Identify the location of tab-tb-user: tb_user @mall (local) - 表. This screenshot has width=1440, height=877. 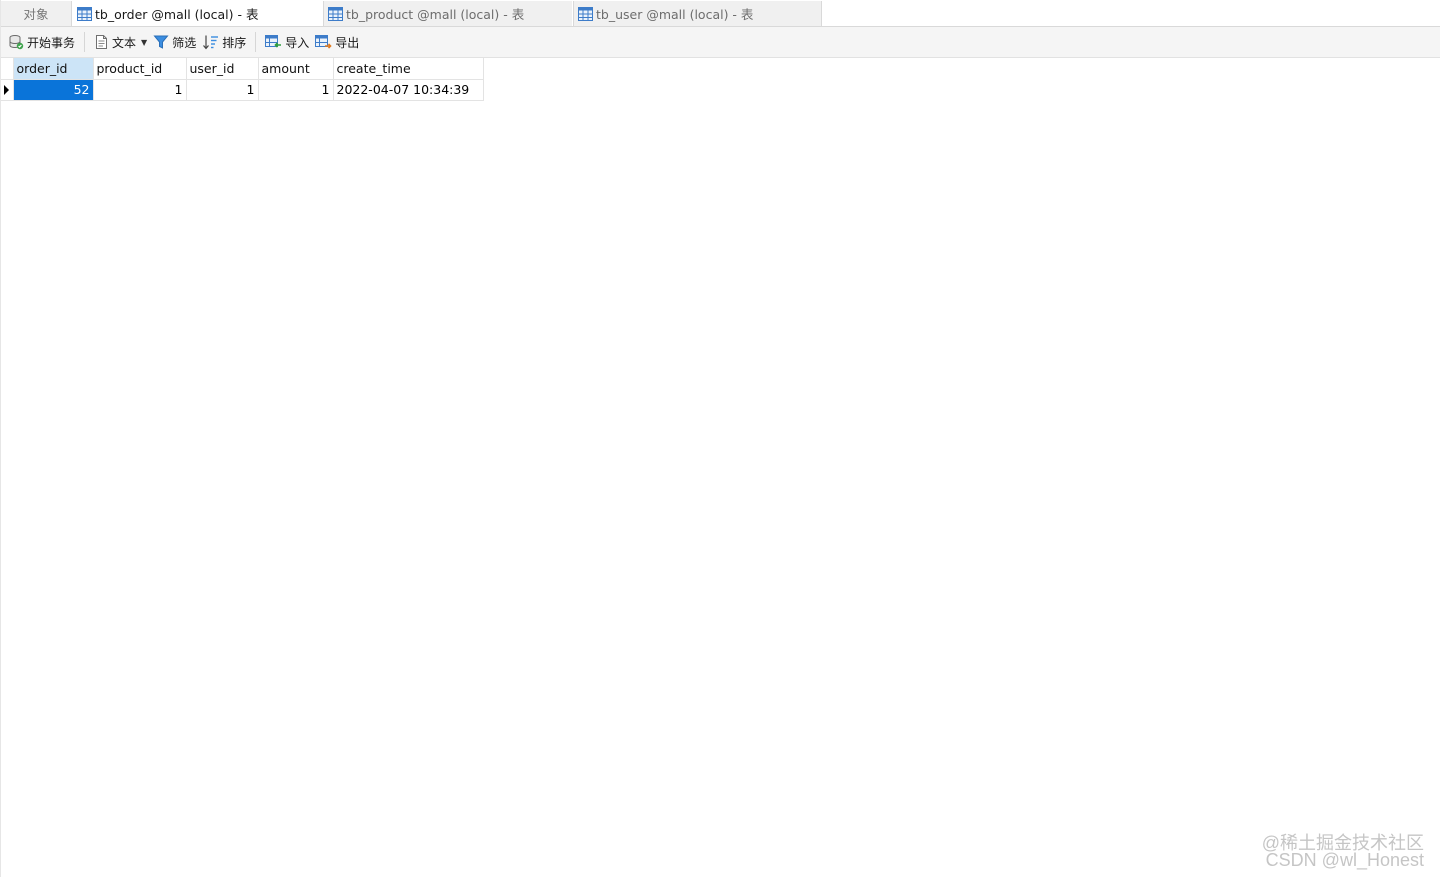
(697, 13).